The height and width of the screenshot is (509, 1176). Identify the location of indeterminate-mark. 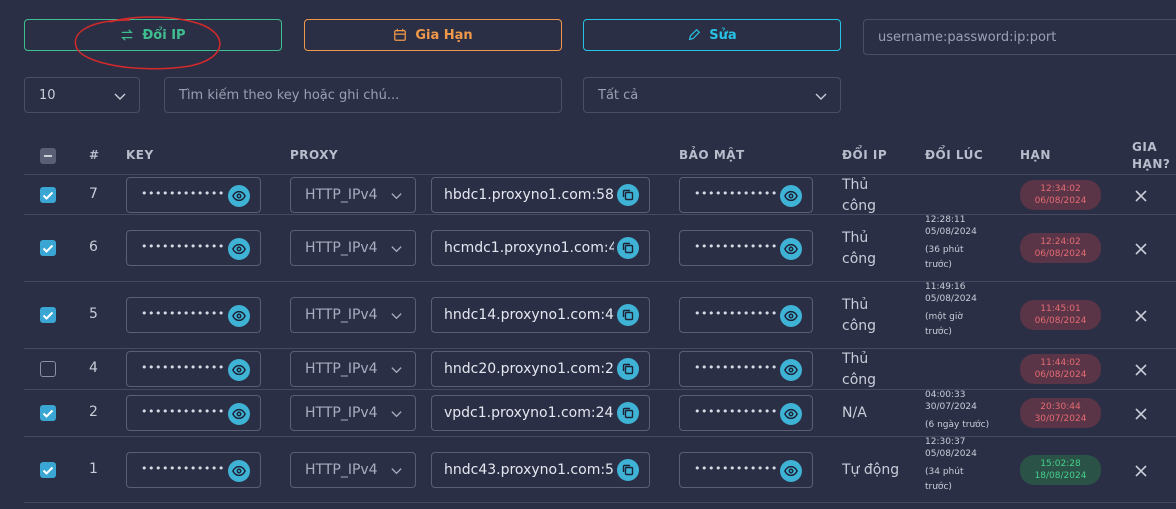
(48, 156).